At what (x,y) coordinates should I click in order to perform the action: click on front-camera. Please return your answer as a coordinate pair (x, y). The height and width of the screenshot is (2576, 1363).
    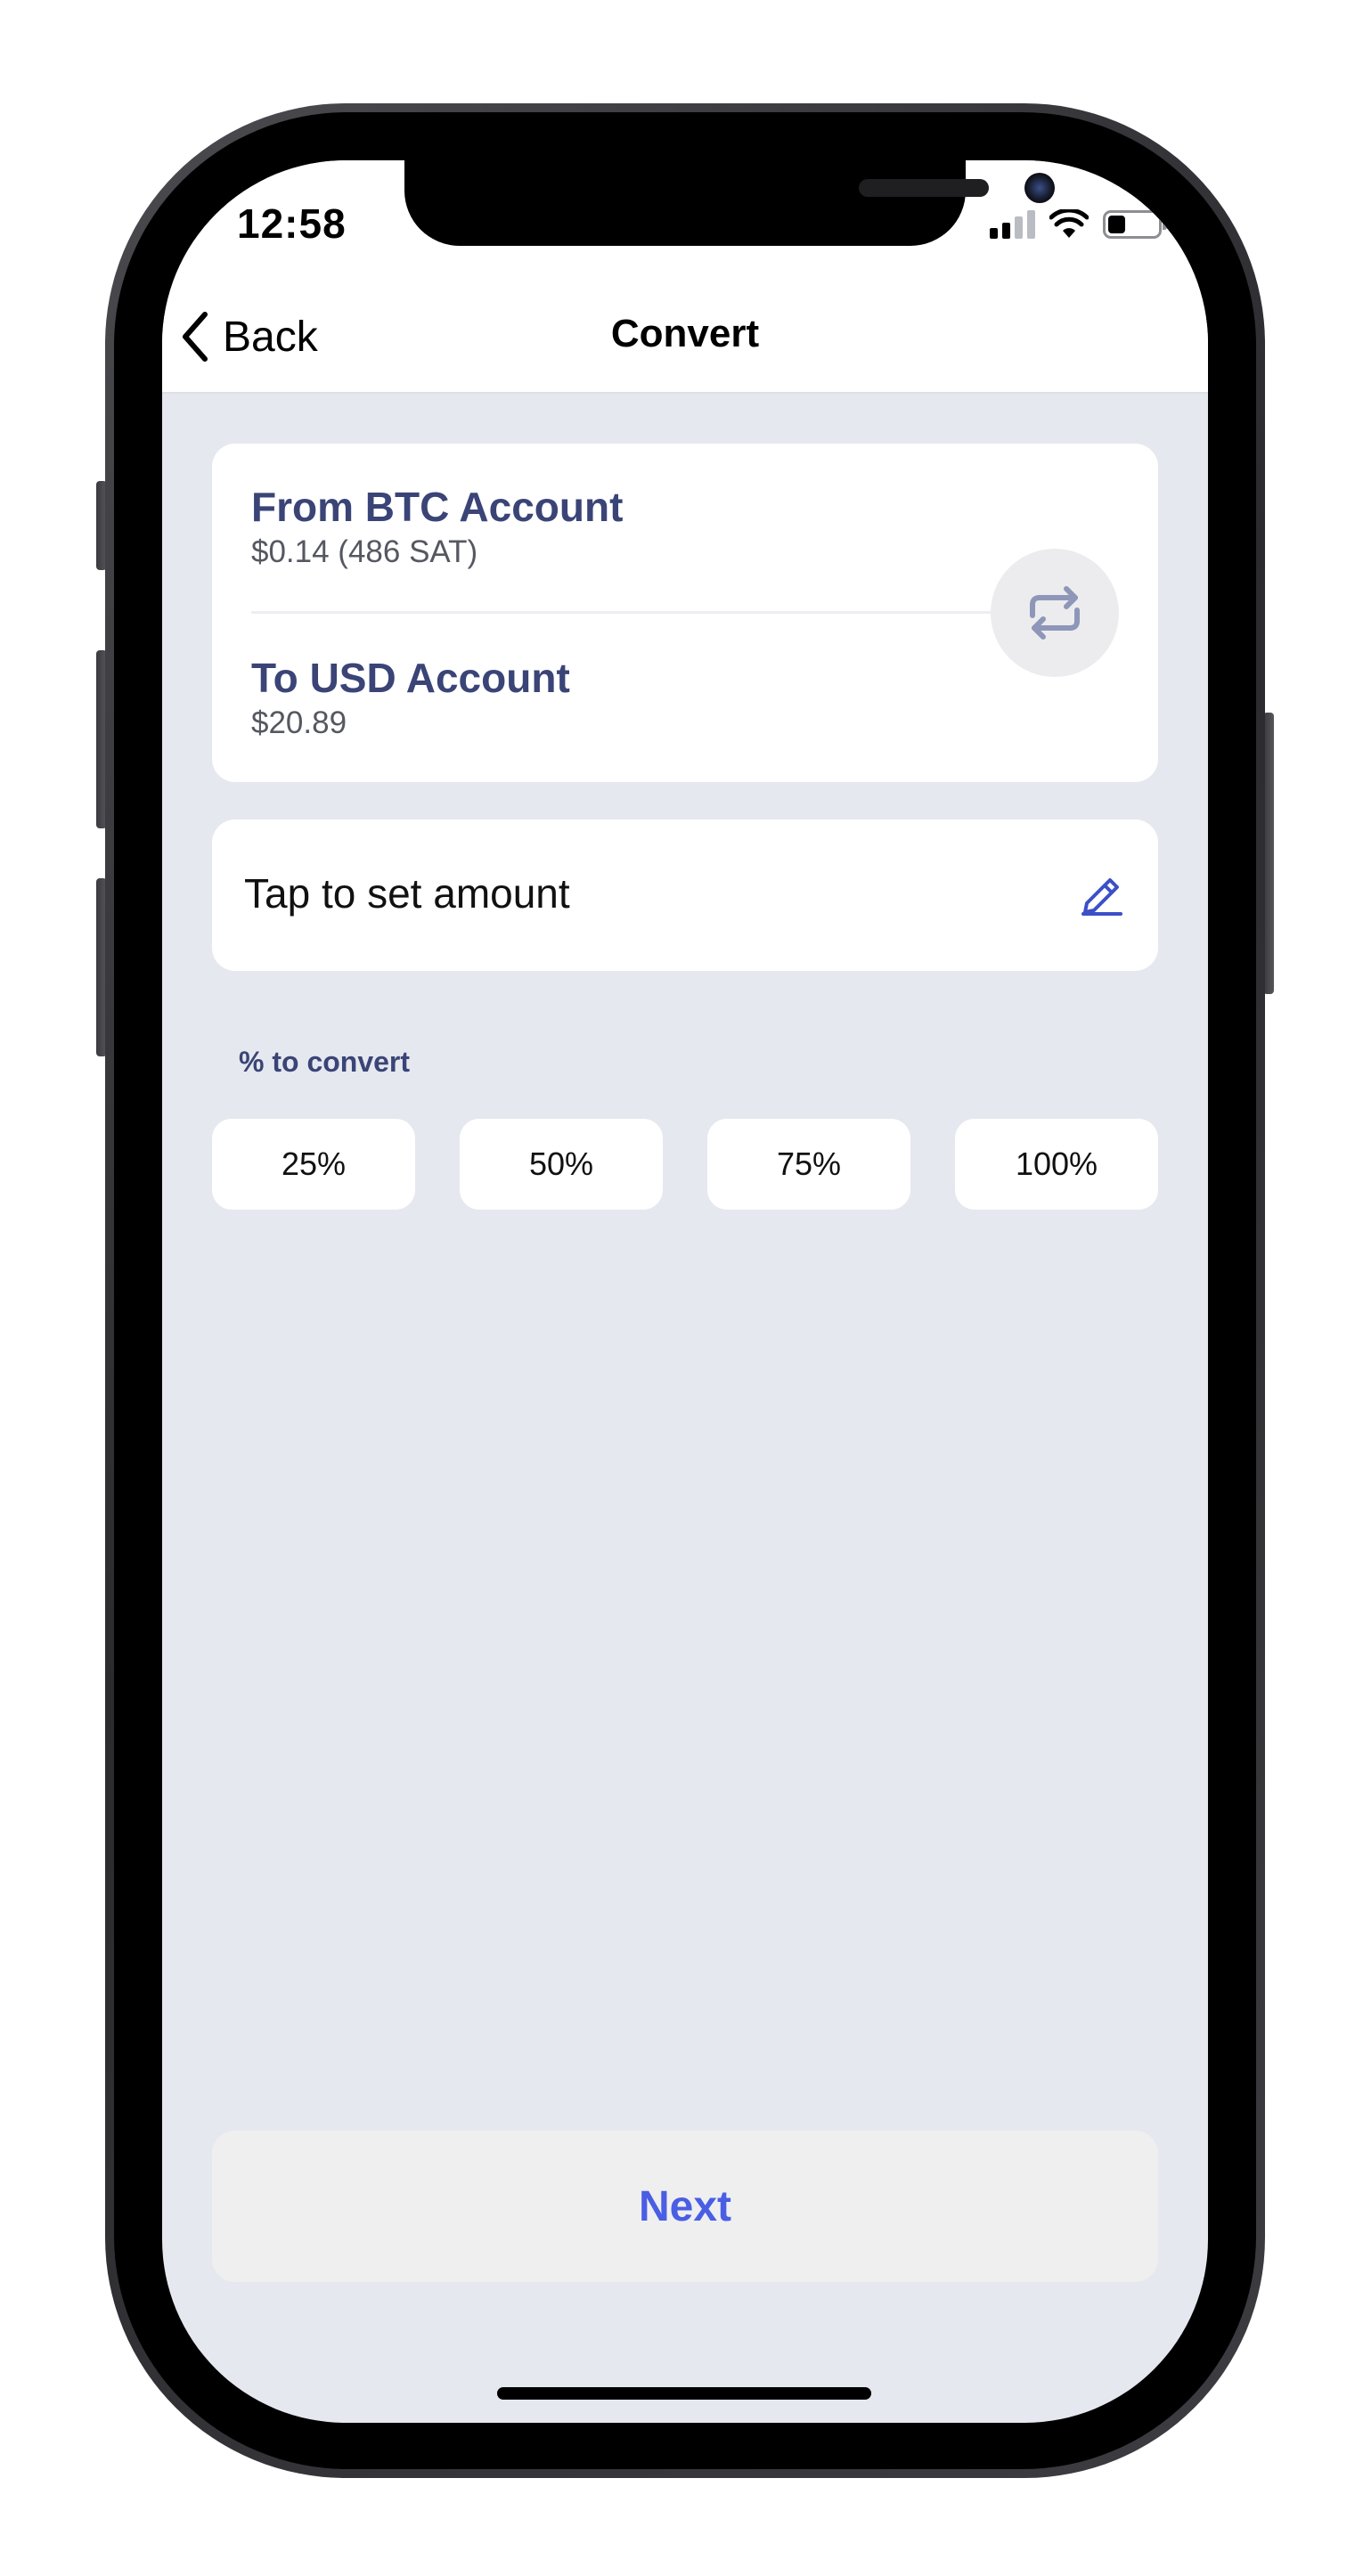
    Looking at the image, I should click on (1039, 188).